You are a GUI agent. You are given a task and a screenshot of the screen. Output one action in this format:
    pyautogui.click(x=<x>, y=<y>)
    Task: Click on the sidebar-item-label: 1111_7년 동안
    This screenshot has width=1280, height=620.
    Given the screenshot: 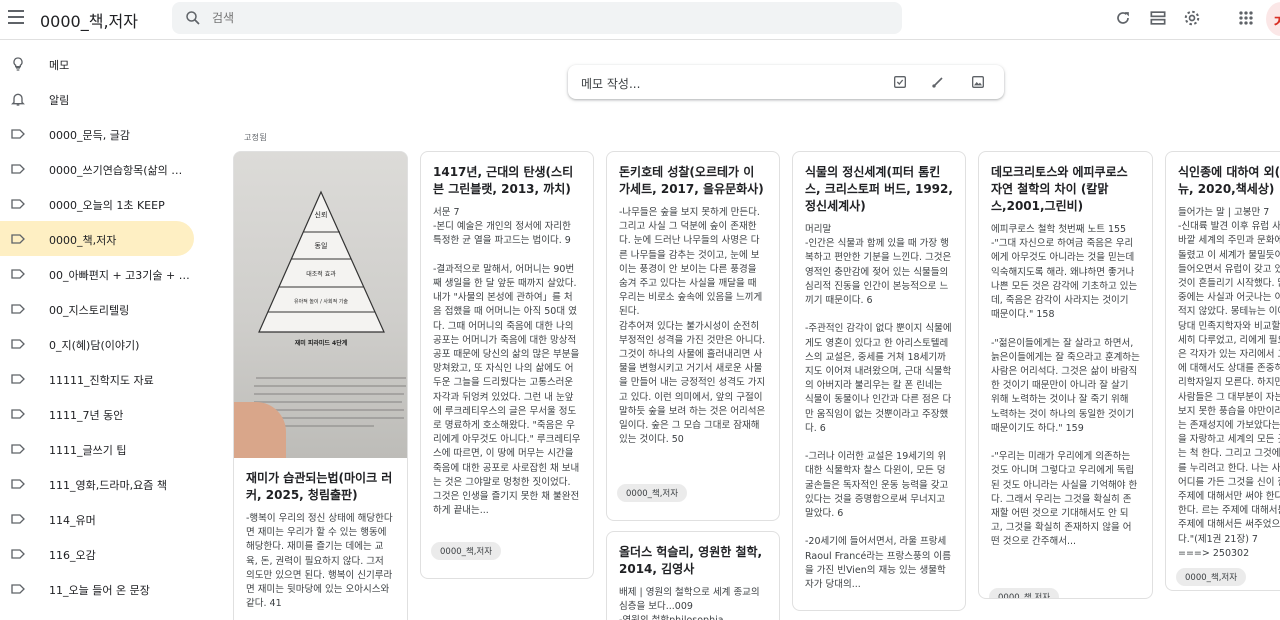 What is the action you would take?
    pyautogui.click(x=86, y=415)
    